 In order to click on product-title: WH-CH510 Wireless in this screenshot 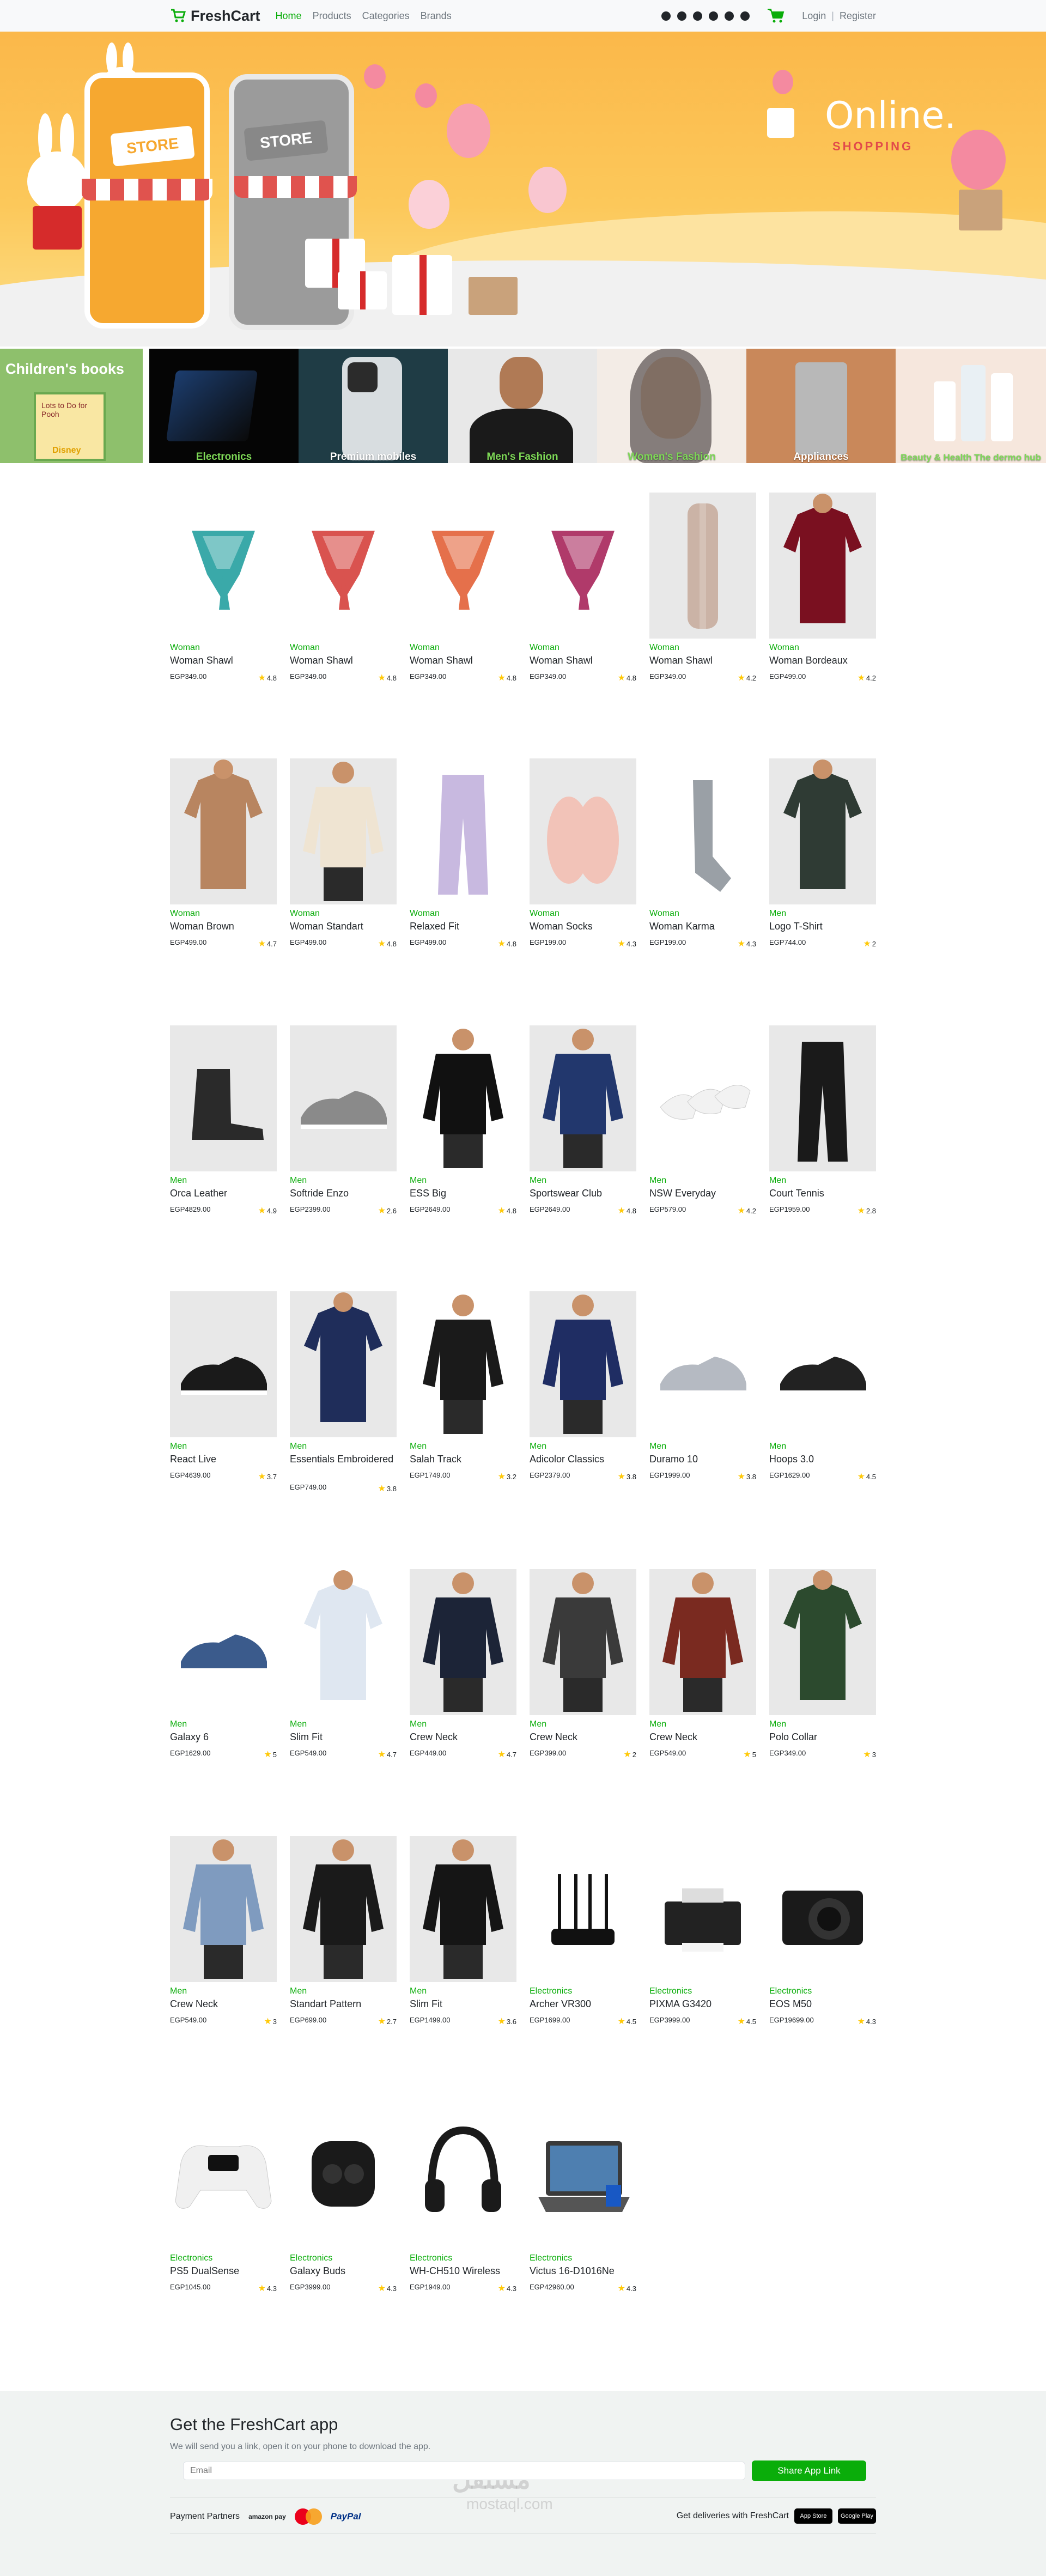, I will do `click(463, 2270)`.